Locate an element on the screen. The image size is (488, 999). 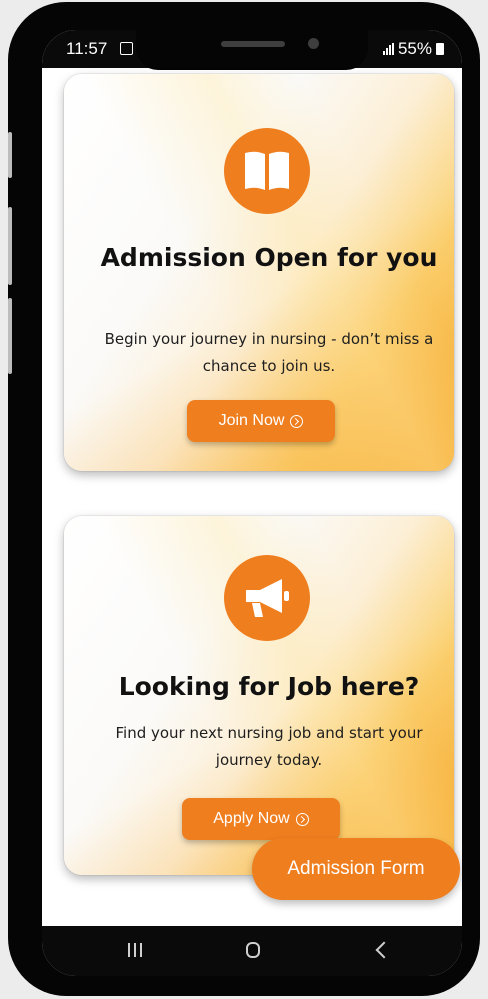
navigation-bar is located at coordinates (252, 951).